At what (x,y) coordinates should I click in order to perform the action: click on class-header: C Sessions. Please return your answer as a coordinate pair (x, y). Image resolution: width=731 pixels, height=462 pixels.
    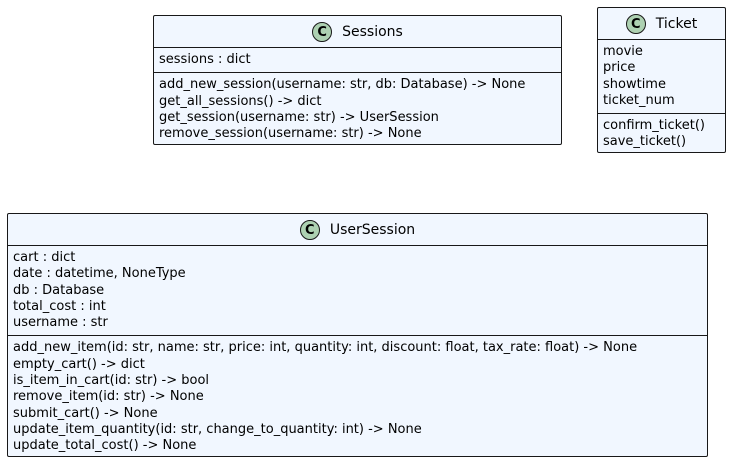
    Looking at the image, I should click on (357, 32).